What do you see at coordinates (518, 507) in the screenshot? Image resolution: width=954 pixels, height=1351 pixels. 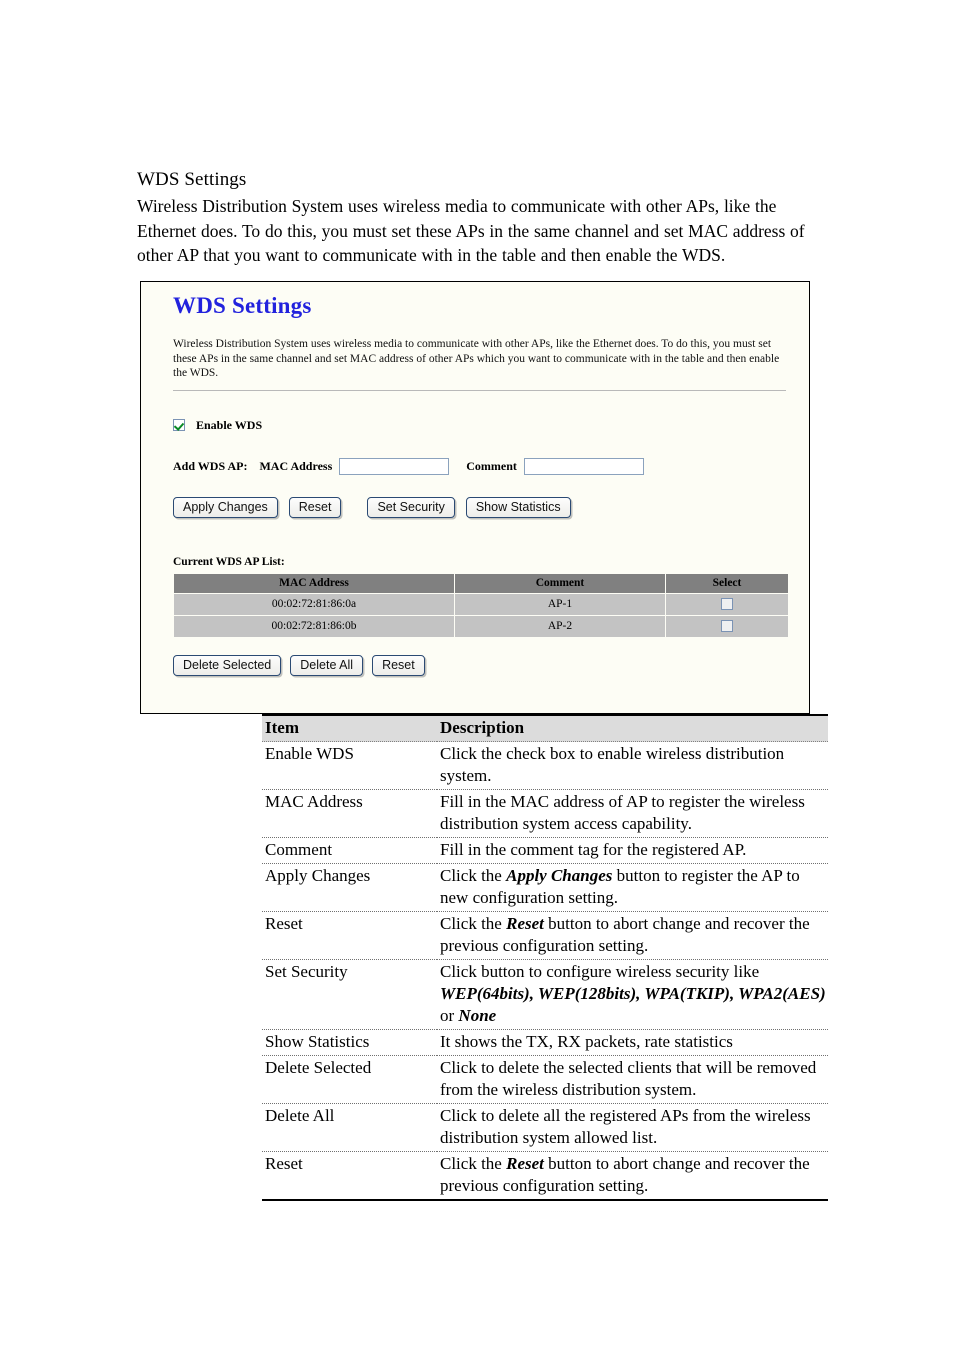 I see `show-statistics-button: Show Statistics` at bounding box center [518, 507].